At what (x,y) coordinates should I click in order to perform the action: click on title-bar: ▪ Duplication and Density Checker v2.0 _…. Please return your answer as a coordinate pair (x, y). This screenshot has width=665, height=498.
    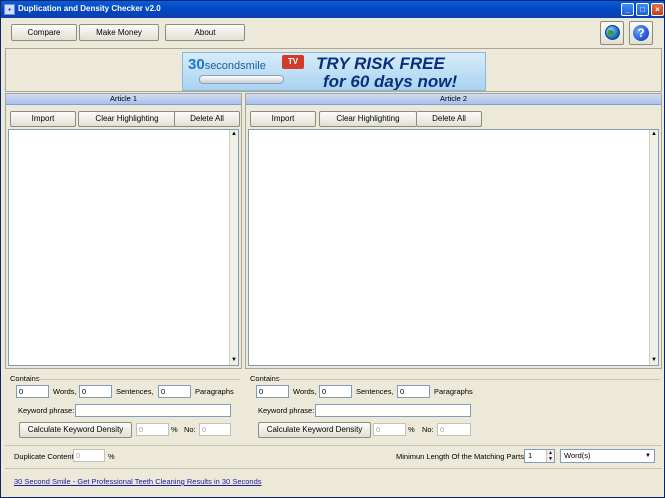
    Looking at the image, I should click on (332, 9).